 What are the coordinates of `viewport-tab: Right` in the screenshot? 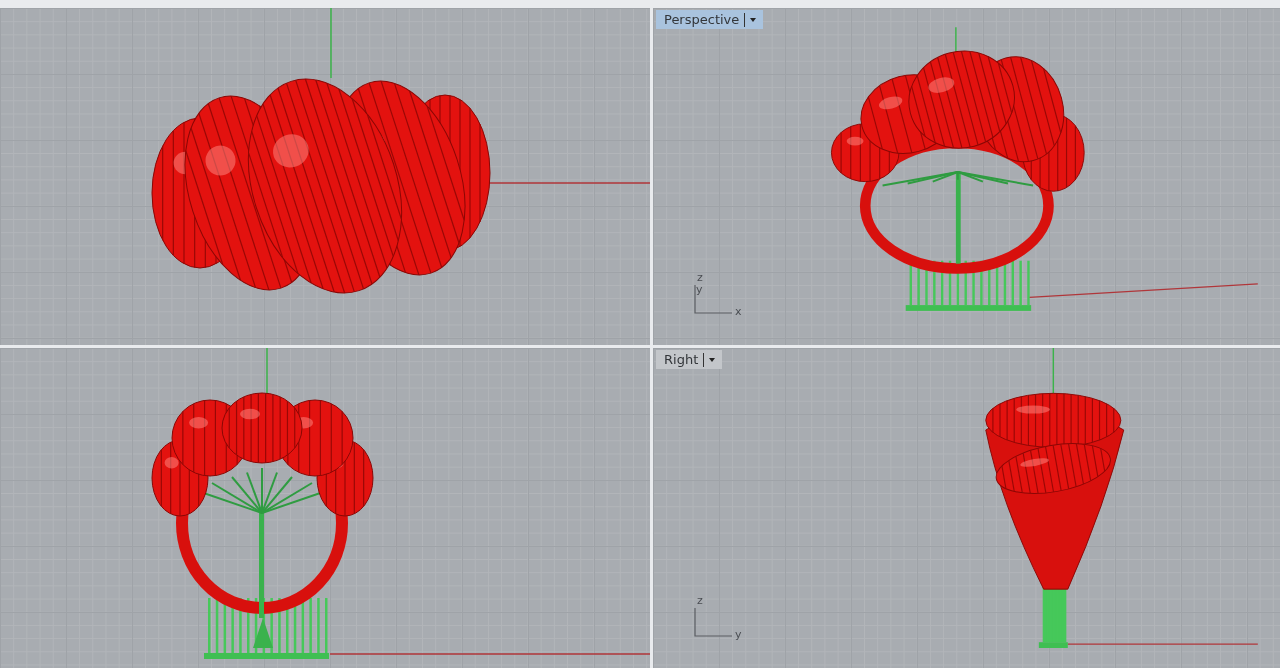 It's located at (689, 359).